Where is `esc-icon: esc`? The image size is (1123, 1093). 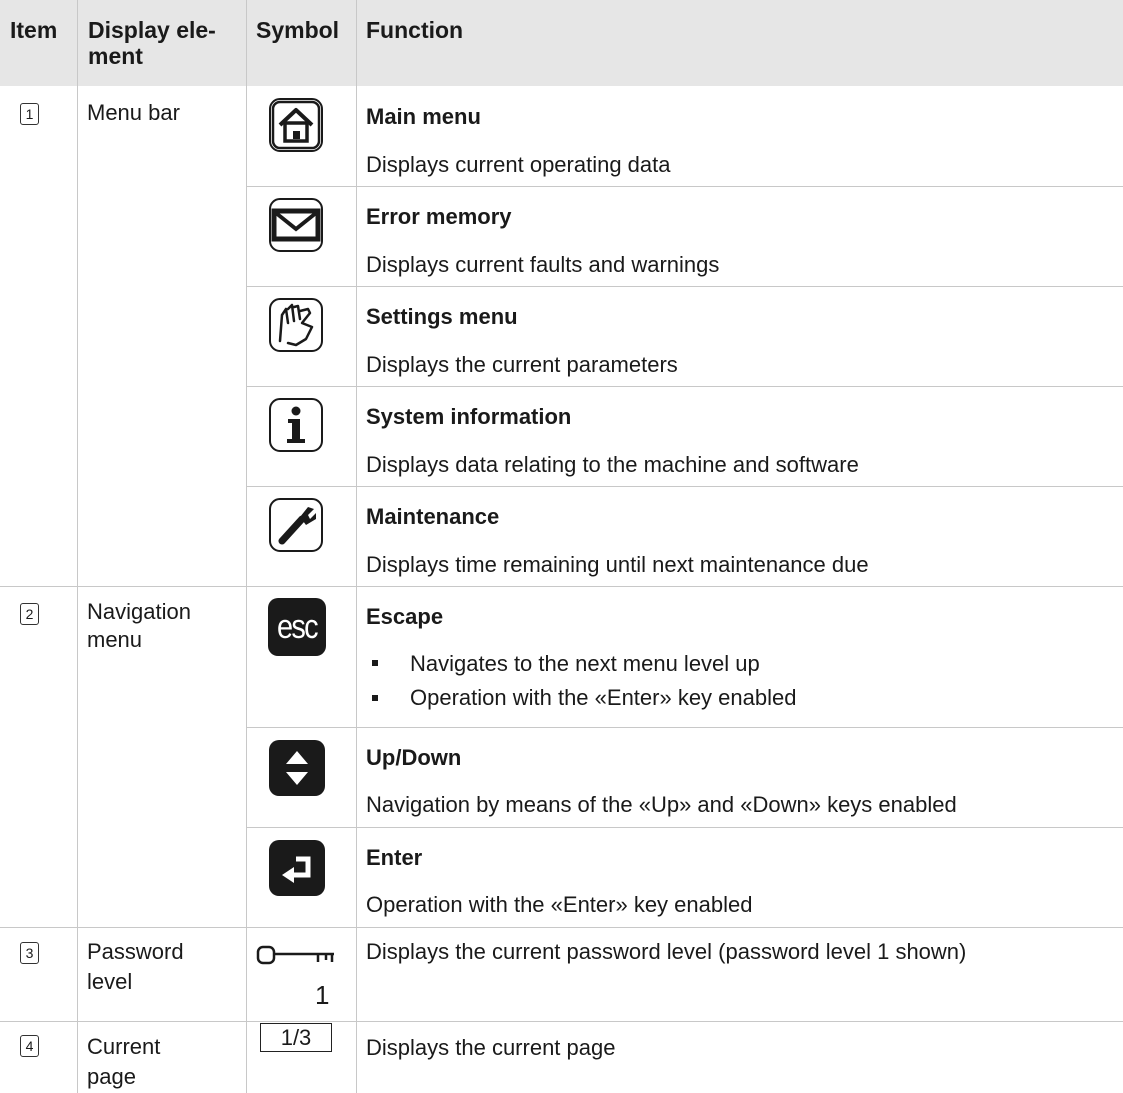 esc-icon: esc is located at coordinates (297, 627).